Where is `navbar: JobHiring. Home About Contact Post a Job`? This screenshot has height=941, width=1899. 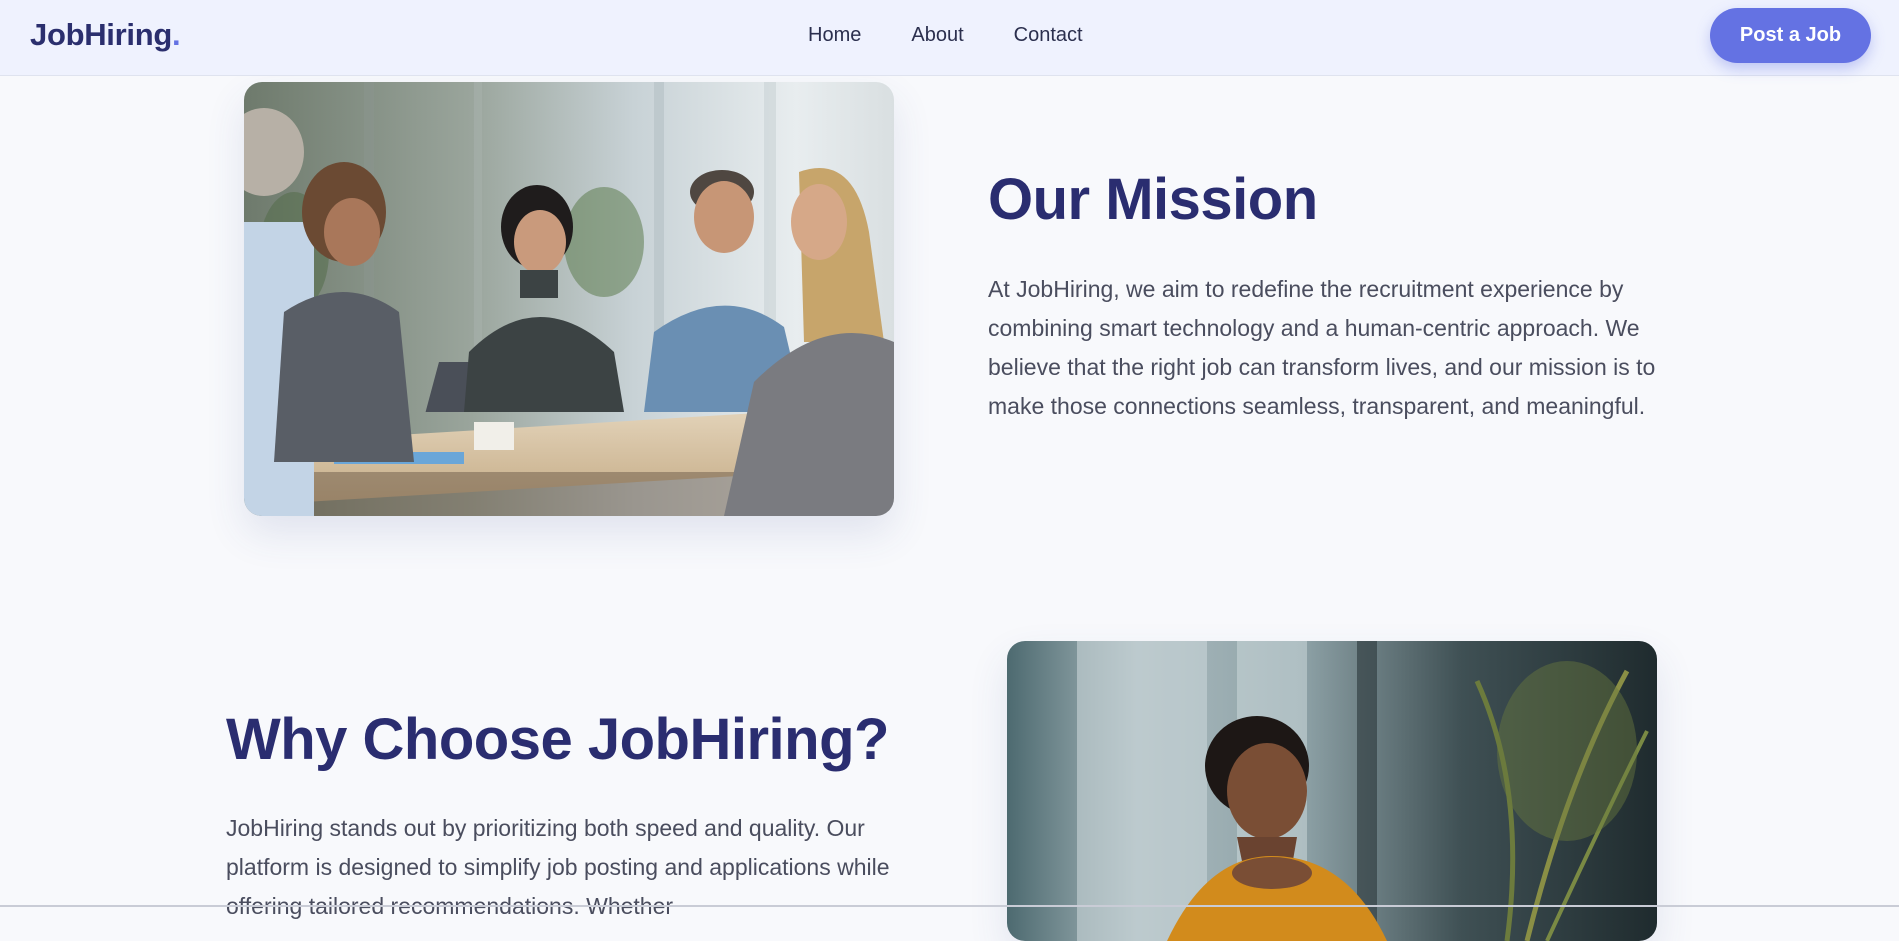
navbar: JobHiring. Home About Contact Post a Job is located at coordinates (949, 38).